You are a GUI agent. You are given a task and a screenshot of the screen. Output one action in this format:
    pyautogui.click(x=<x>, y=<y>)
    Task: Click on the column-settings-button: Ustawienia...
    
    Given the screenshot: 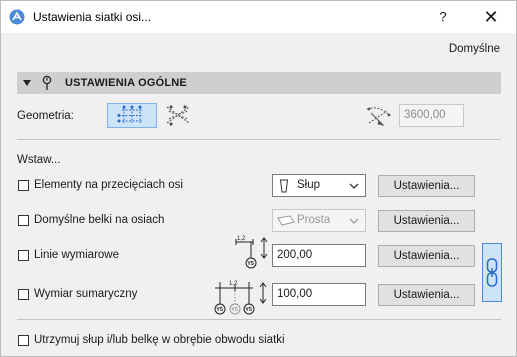 What is the action you would take?
    pyautogui.click(x=426, y=186)
    